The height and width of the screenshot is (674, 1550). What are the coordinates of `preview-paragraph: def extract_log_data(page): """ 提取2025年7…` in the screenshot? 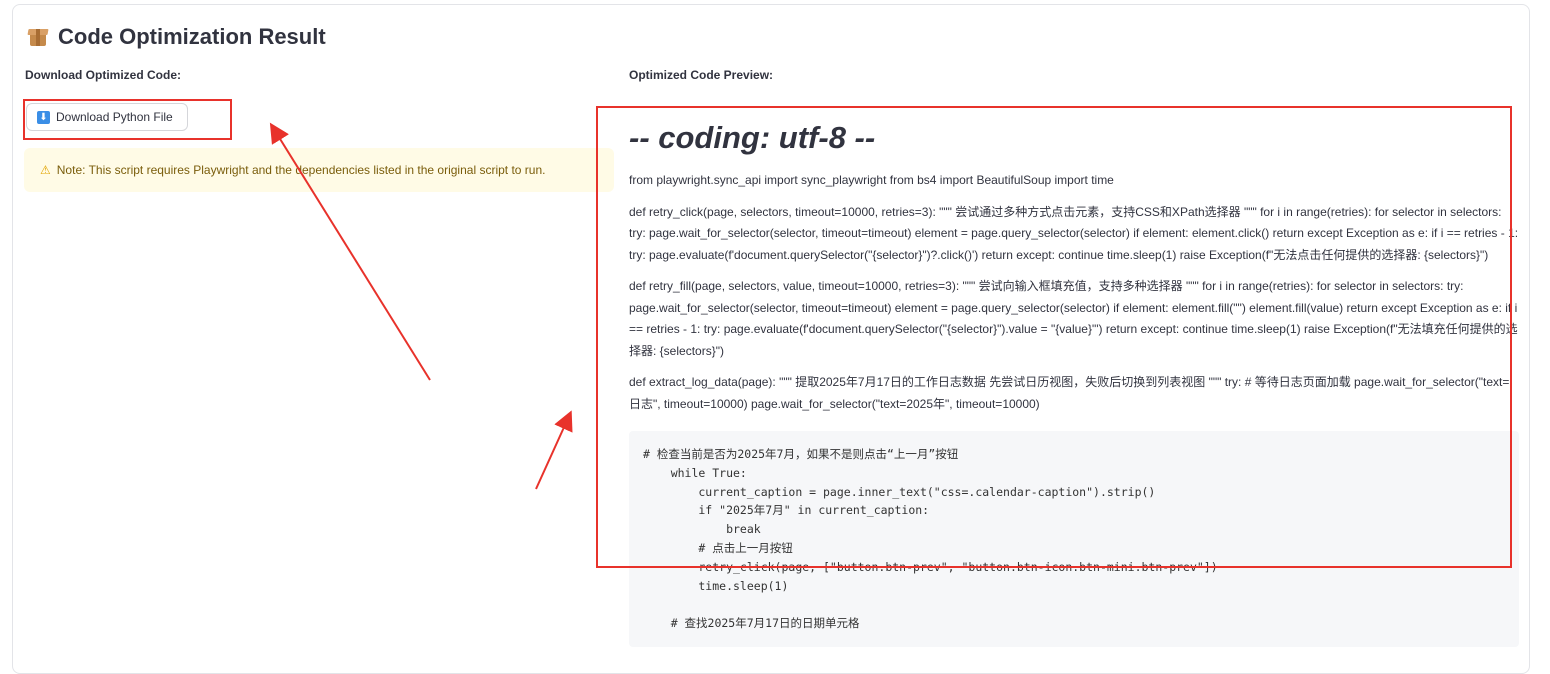 It's located at (1069, 393).